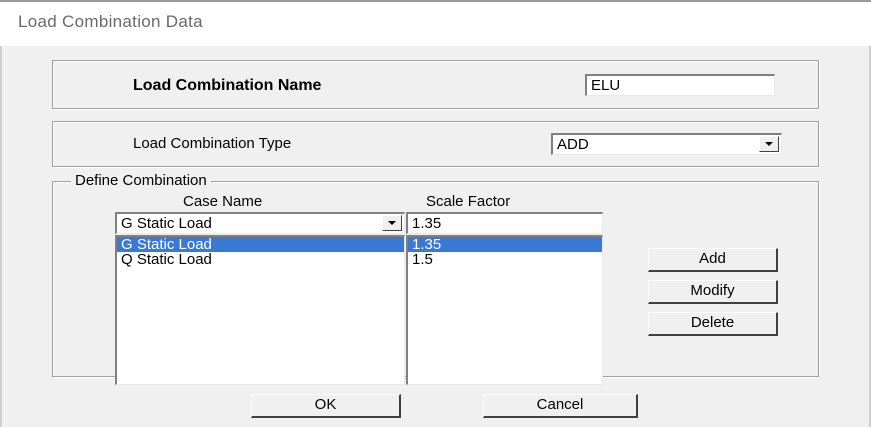 Image resolution: width=871 pixels, height=427 pixels. What do you see at coordinates (713, 324) in the screenshot?
I see `delete-button: Delete` at bounding box center [713, 324].